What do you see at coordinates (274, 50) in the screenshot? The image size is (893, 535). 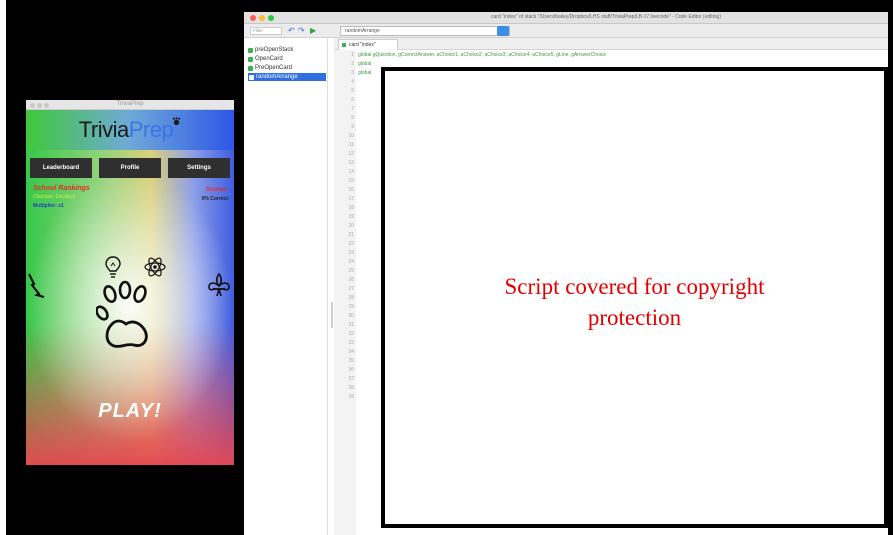 I see `script-item-label: preOpenStack` at bounding box center [274, 50].